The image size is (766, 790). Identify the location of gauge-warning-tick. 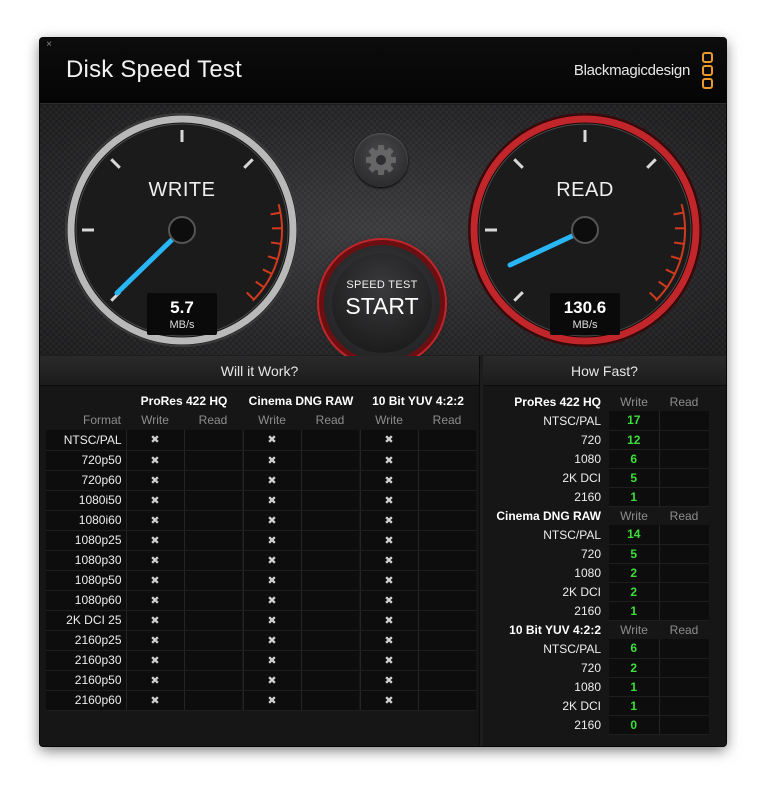
(679, 243).